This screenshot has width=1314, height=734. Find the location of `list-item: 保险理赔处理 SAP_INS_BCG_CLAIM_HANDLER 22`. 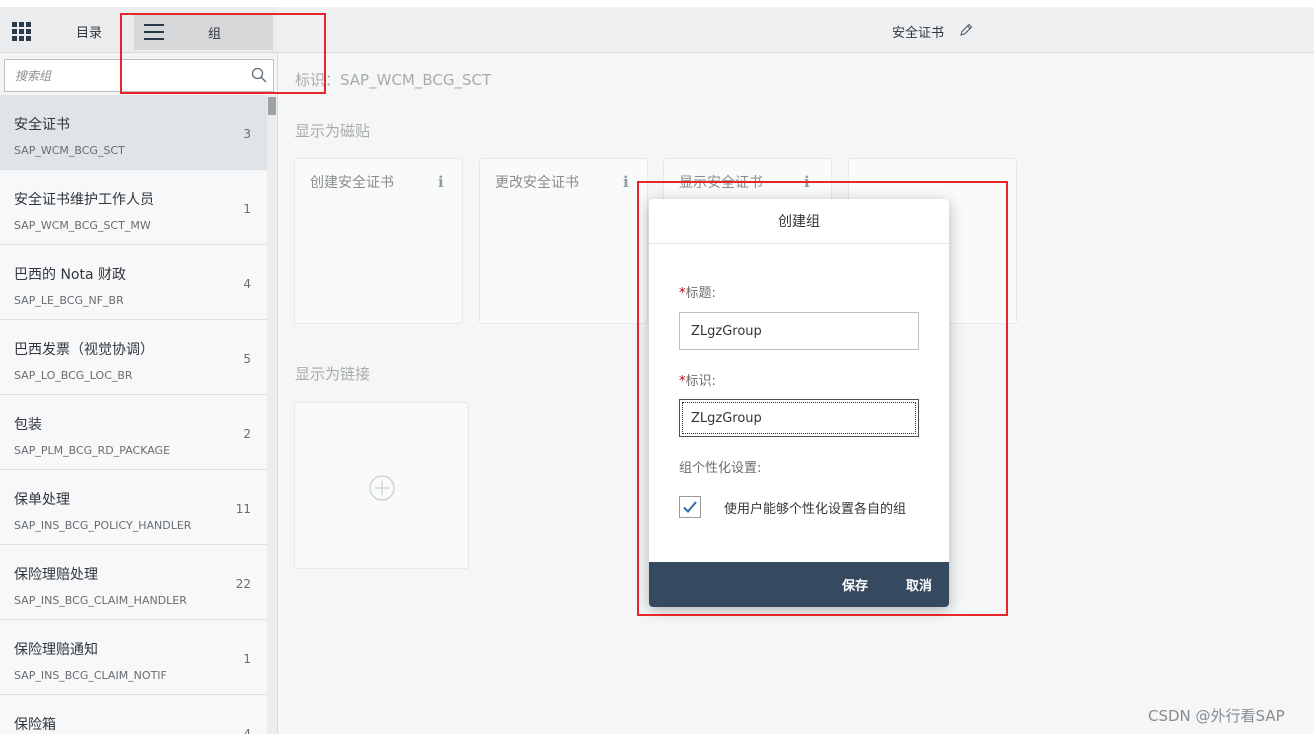

list-item: 保险理赔处理 SAP_INS_BCG_CLAIM_HANDLER 22 is located at coordinates (133, 582).